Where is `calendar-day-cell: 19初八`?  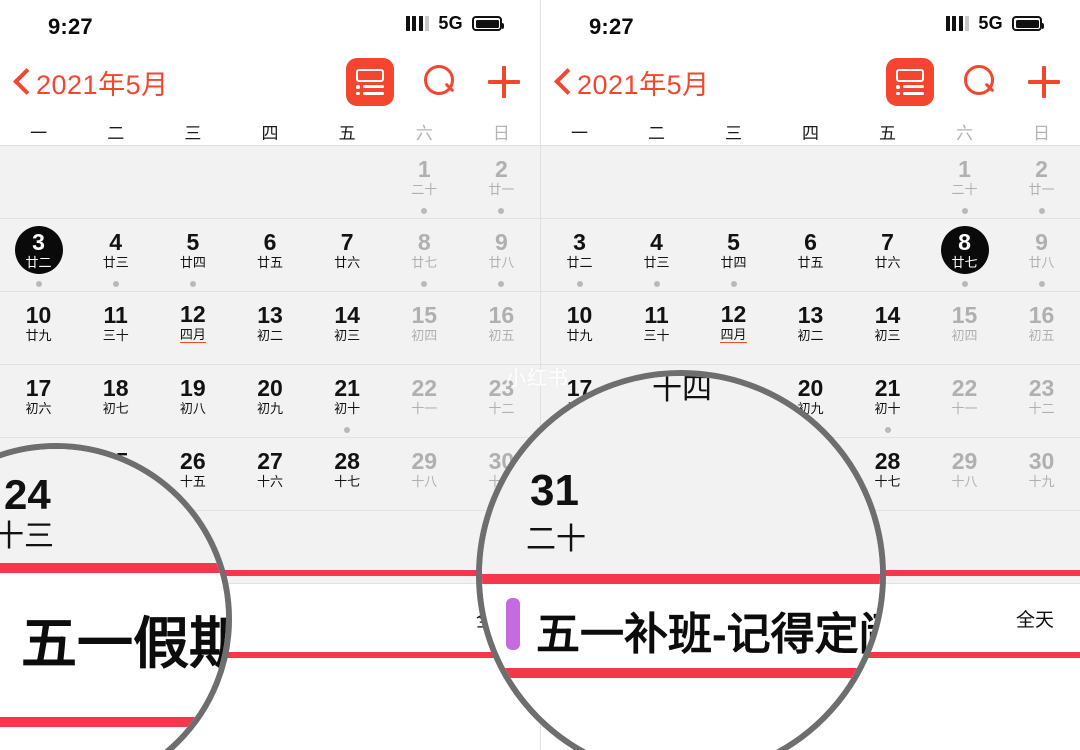 calendar-day-cell: 19初八 is located at coordinates (192, 401).